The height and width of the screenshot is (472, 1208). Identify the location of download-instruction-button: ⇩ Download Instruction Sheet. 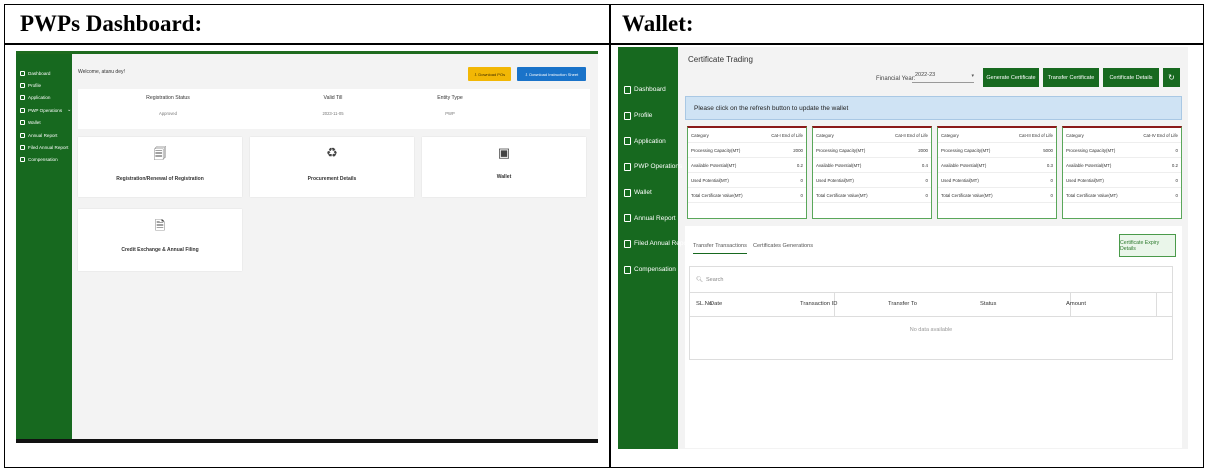
(551, 74).